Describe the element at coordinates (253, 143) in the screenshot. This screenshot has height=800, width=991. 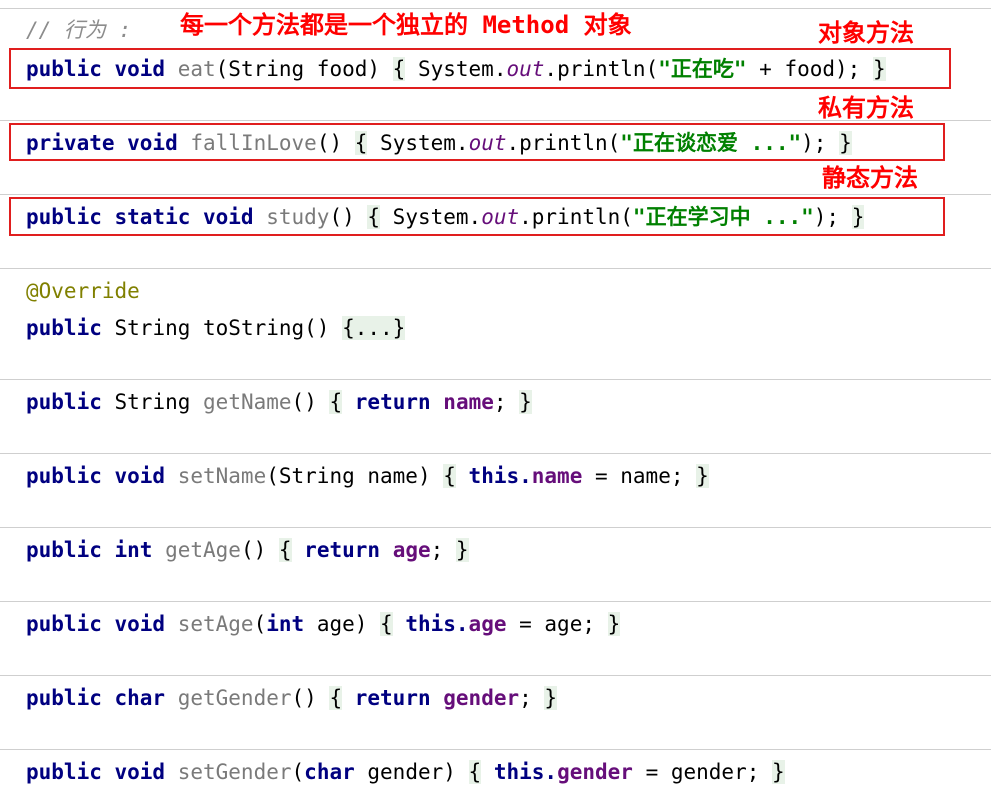
I see `method-name: fallInLove` at that location.